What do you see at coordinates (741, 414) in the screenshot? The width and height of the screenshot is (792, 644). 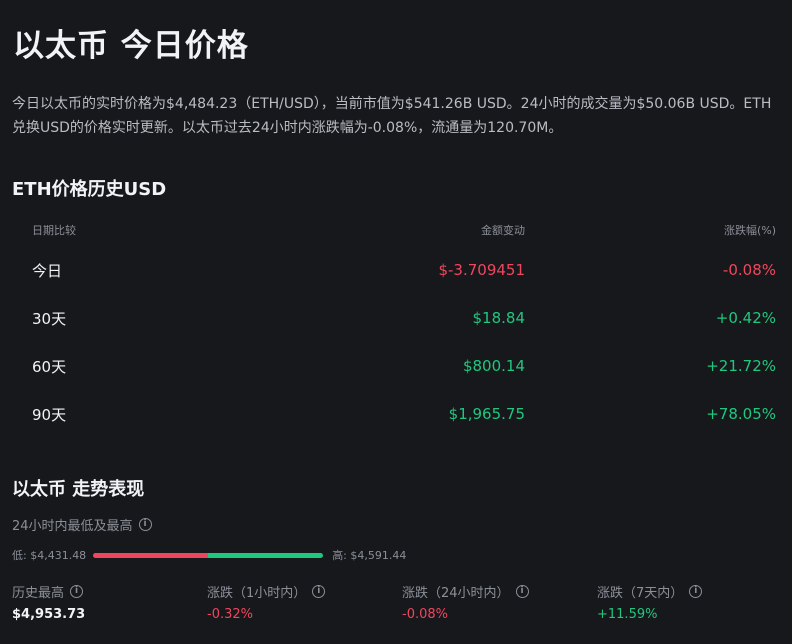 I see `row-pct: +78.05%` at bounding box center [741, 414].